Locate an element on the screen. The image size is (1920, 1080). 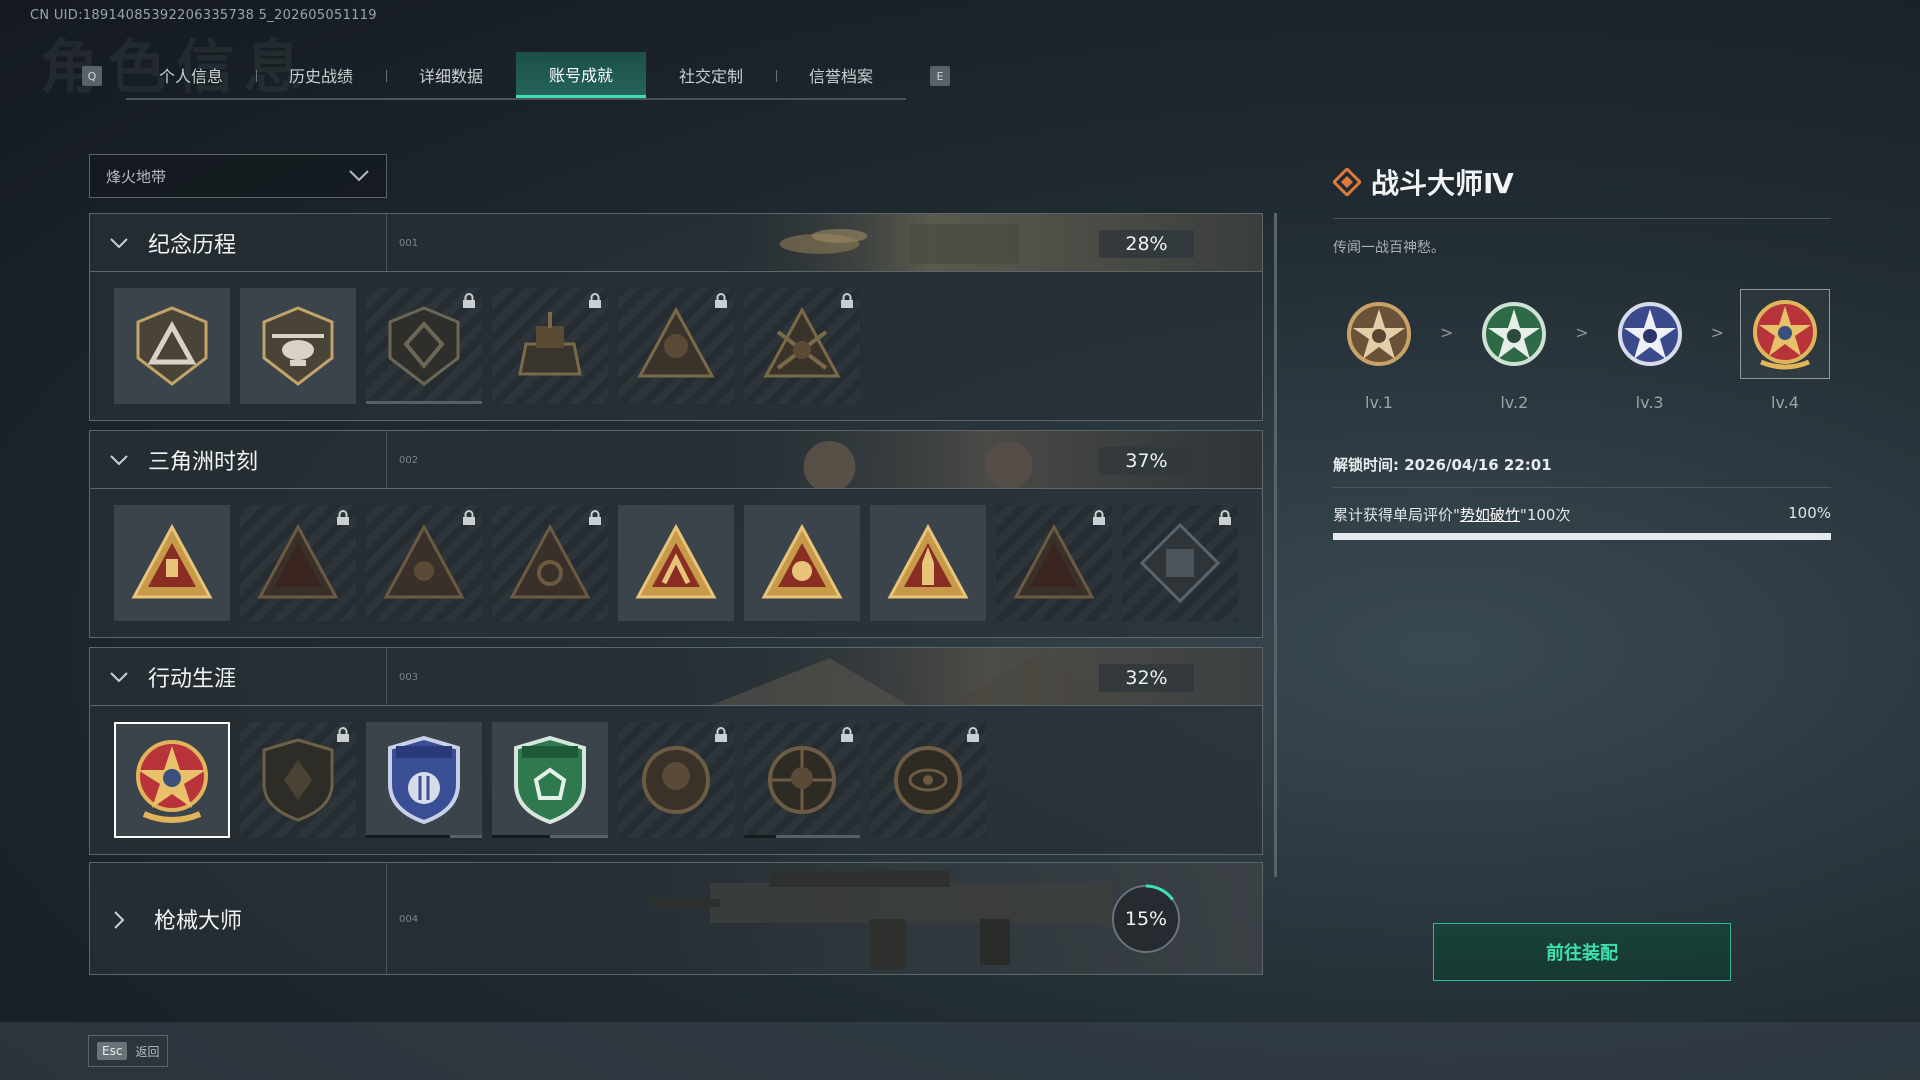
triangle-shield-icon is located at coordinates (172, 346).